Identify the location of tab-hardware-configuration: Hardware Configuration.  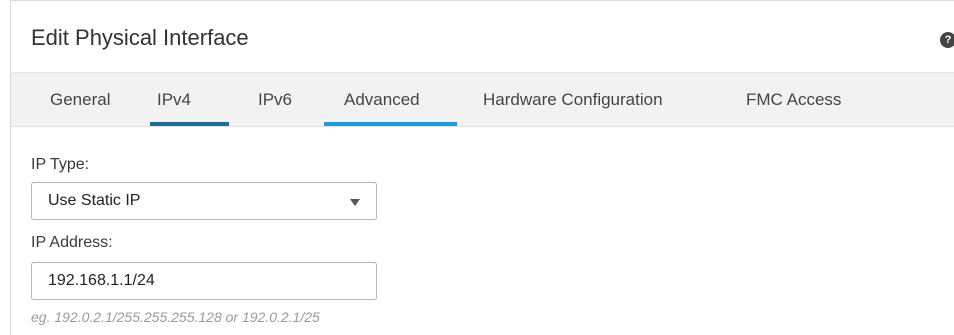
(573, 100).